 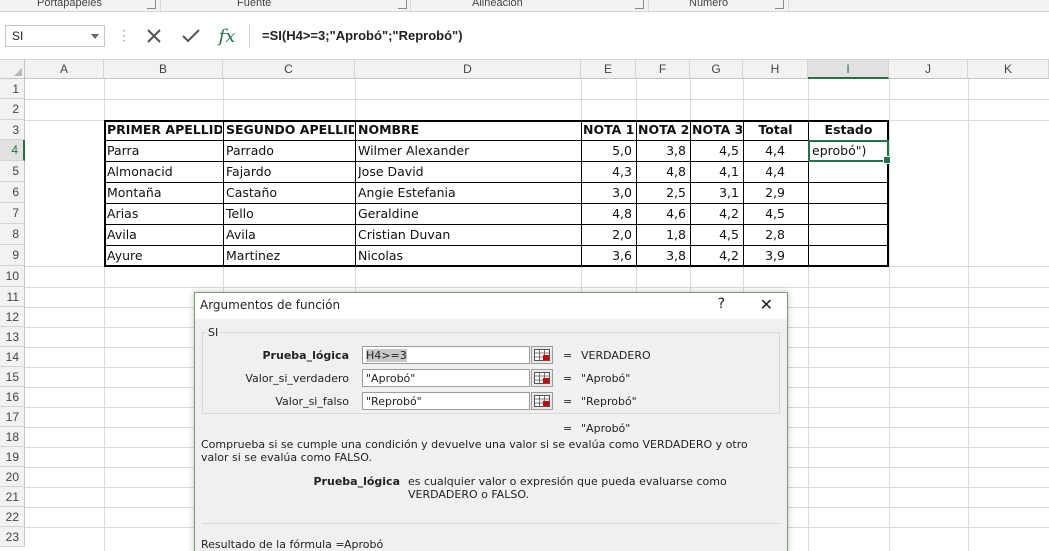 I want to click on table-cell: Martinez, so click(x=290, y=256).